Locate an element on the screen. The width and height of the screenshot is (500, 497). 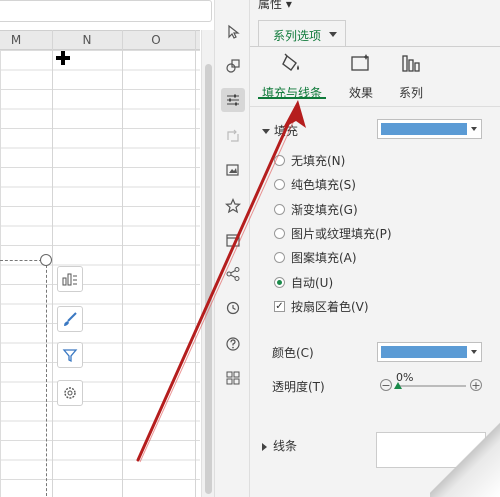
series-options-tab: 系列选项 is located at coordinates (302, 33).